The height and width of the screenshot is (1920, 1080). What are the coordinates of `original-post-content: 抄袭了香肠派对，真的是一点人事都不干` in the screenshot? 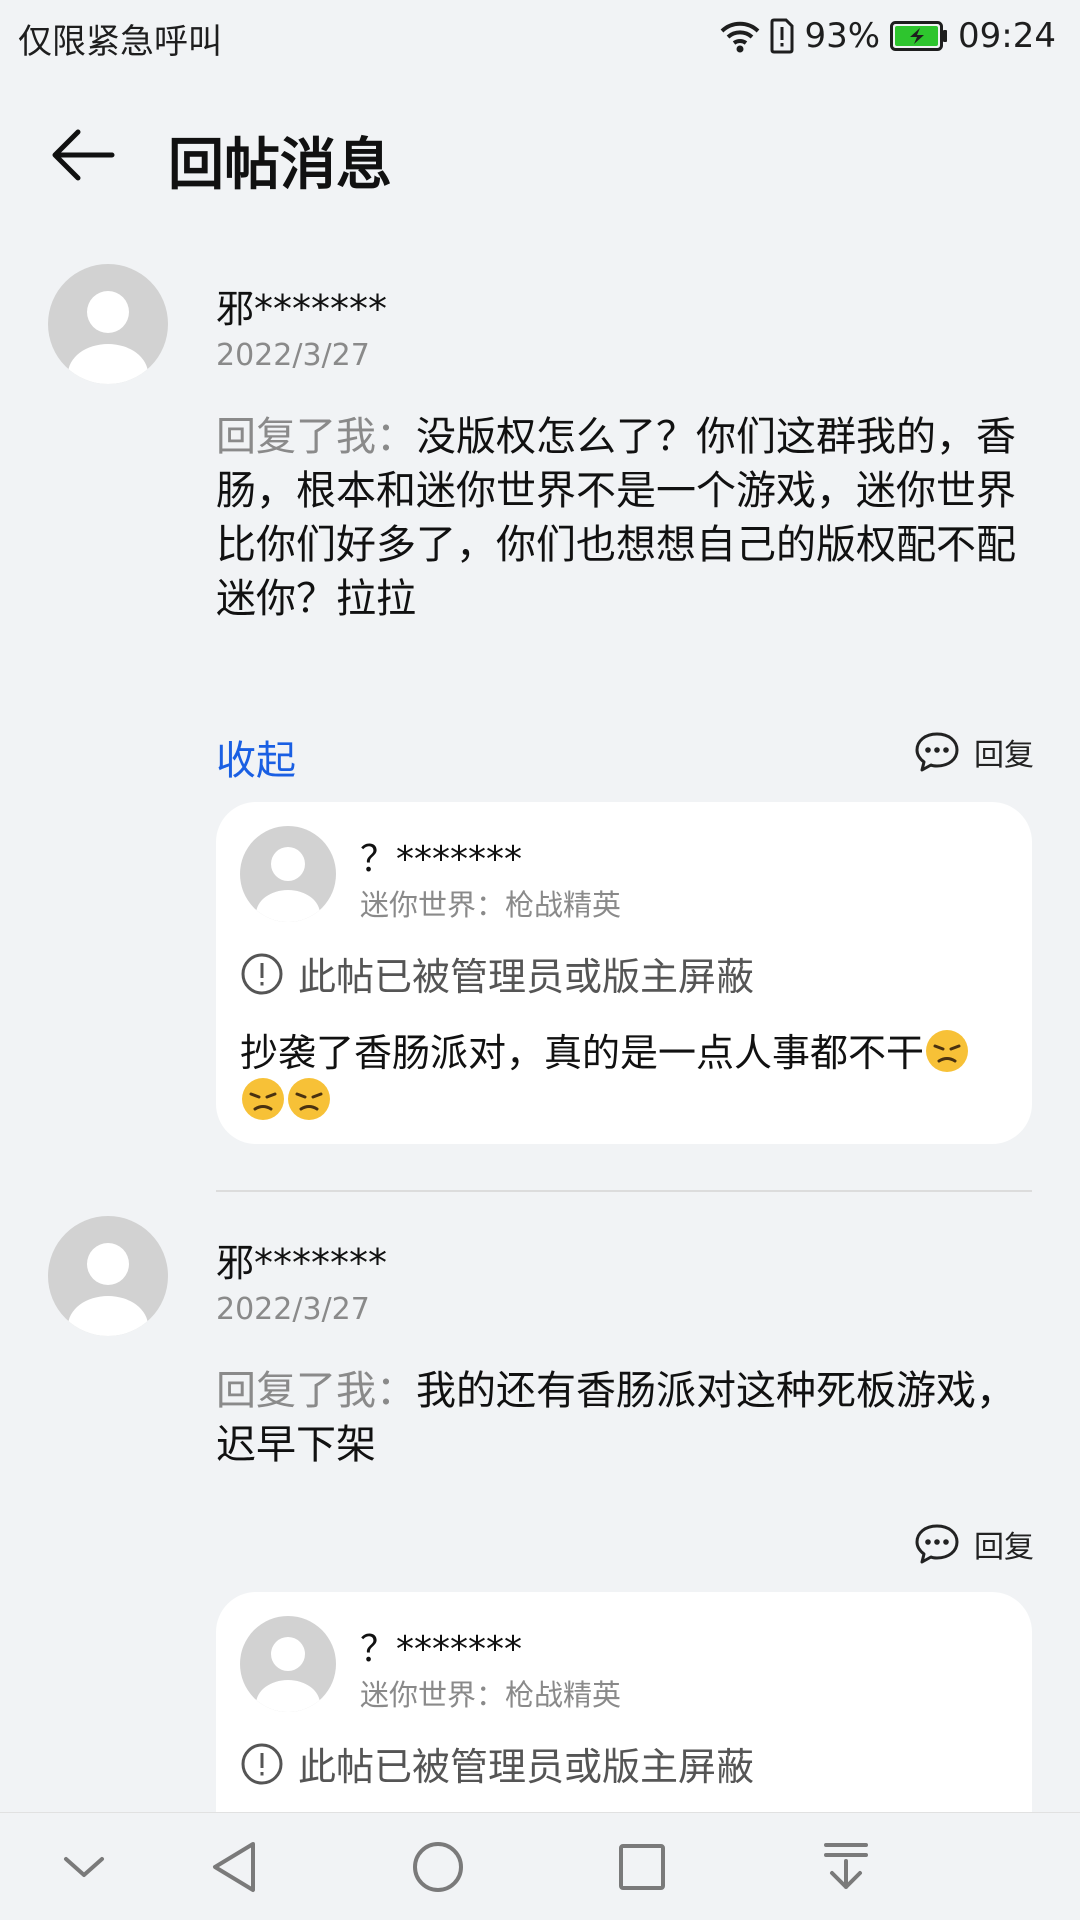 It's located at (630, 1076).